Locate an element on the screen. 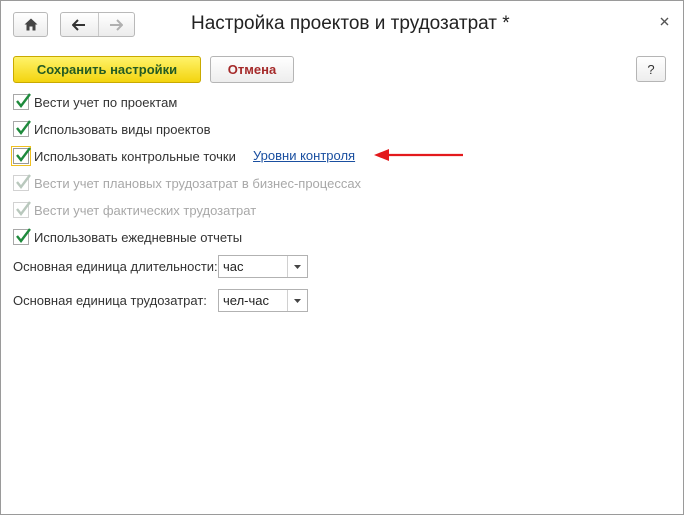  back-button is located at coordinates (79, 24).